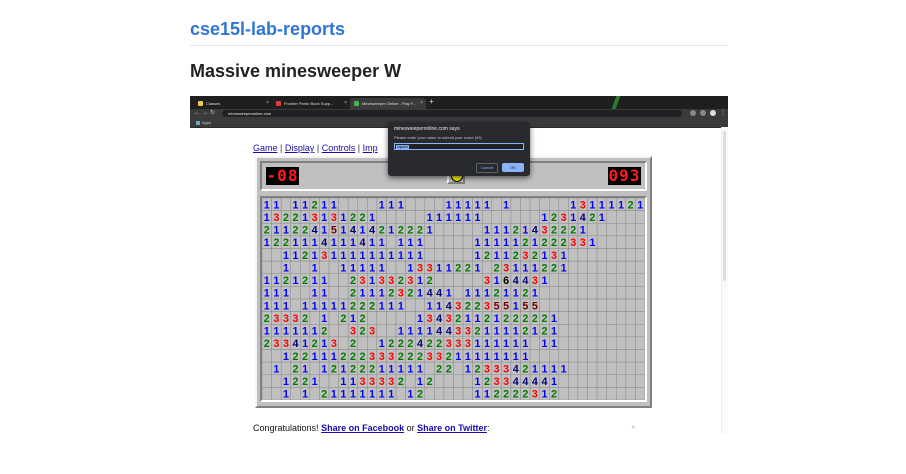 This screenshot has width=906, height=474. What do you see at coordinates (362, 428) in the screenshot?
I see `share-facebook-link: Share on Facebook` at bounding box center [362, 428].